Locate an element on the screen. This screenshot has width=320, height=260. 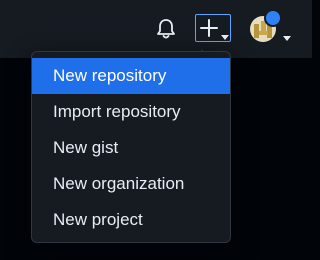
menu-item-new-repository: New repository is located at coordinates (131, 76).